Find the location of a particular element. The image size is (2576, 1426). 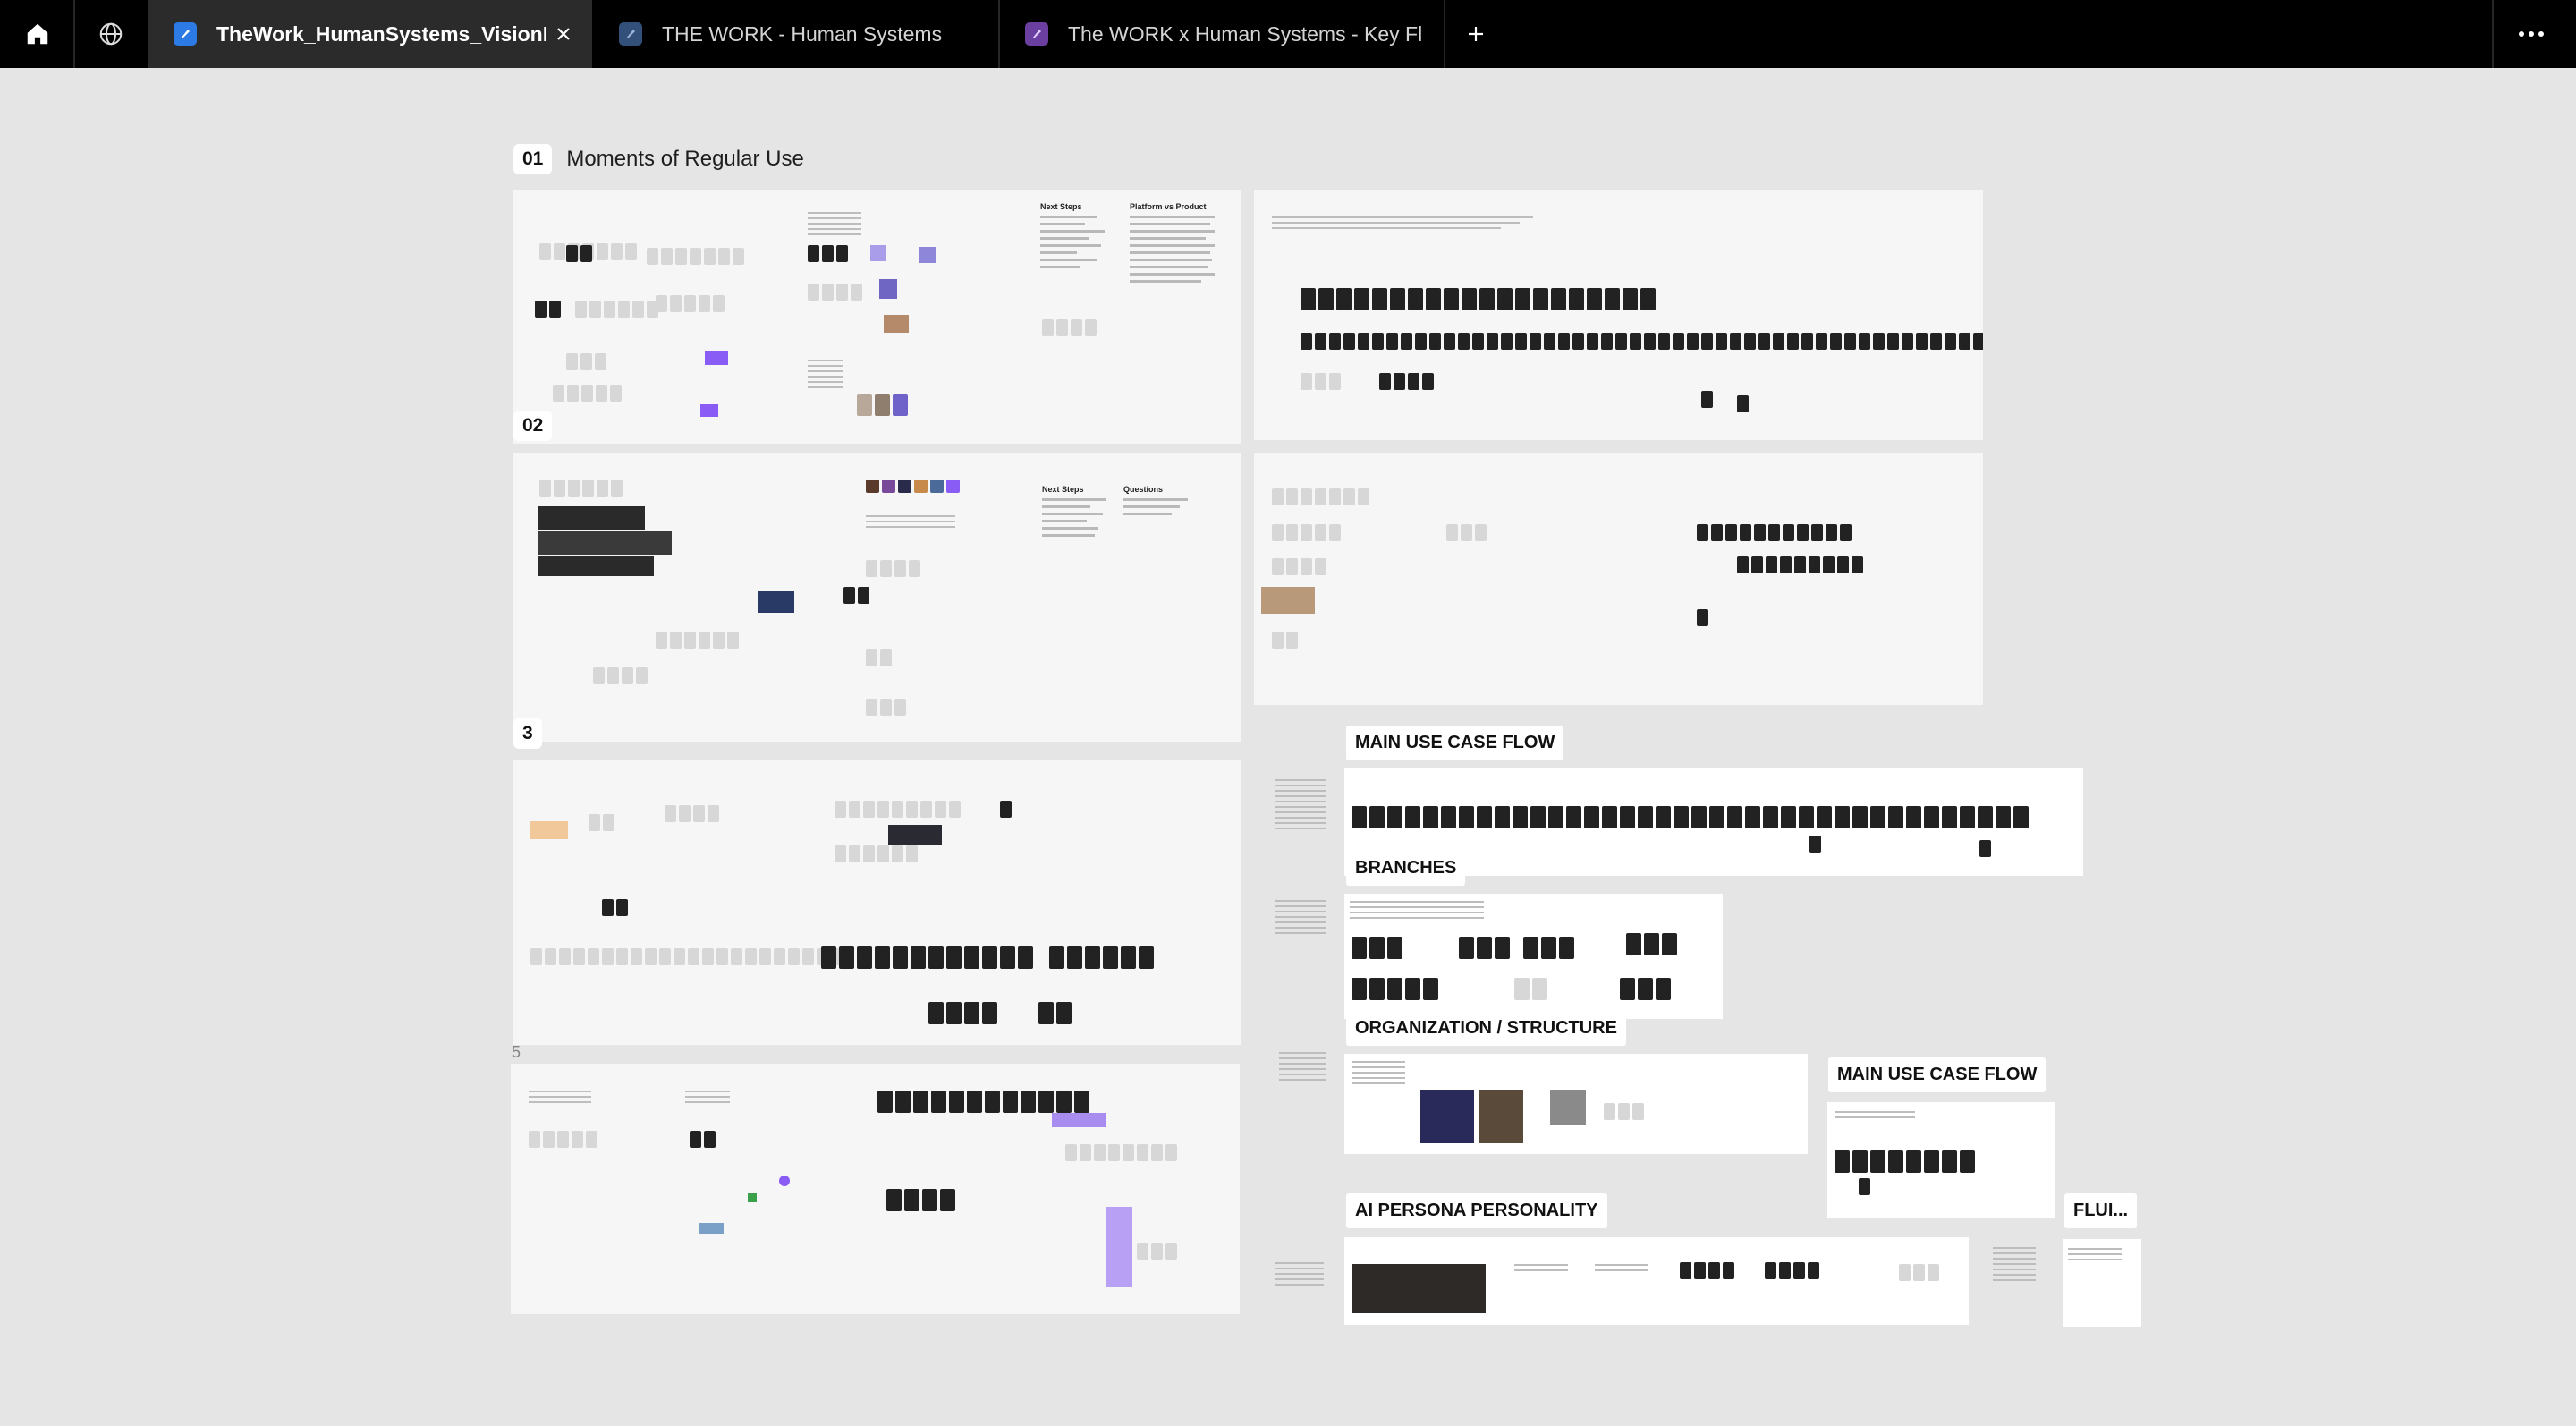

new-tab-button is located at coordinates (1476, 34).